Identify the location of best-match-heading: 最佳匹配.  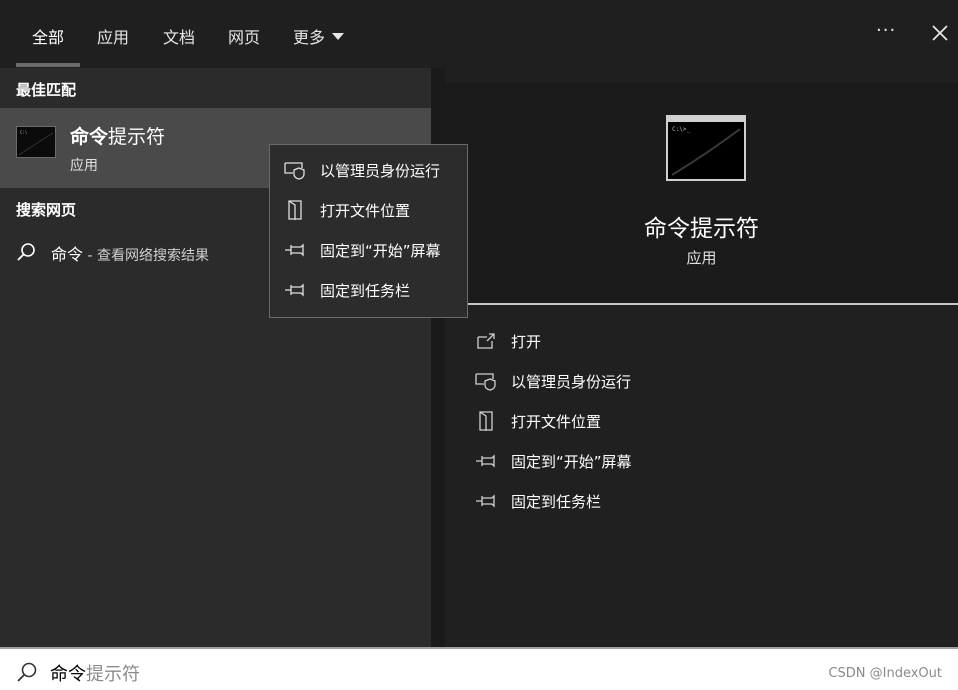
(46, 90).